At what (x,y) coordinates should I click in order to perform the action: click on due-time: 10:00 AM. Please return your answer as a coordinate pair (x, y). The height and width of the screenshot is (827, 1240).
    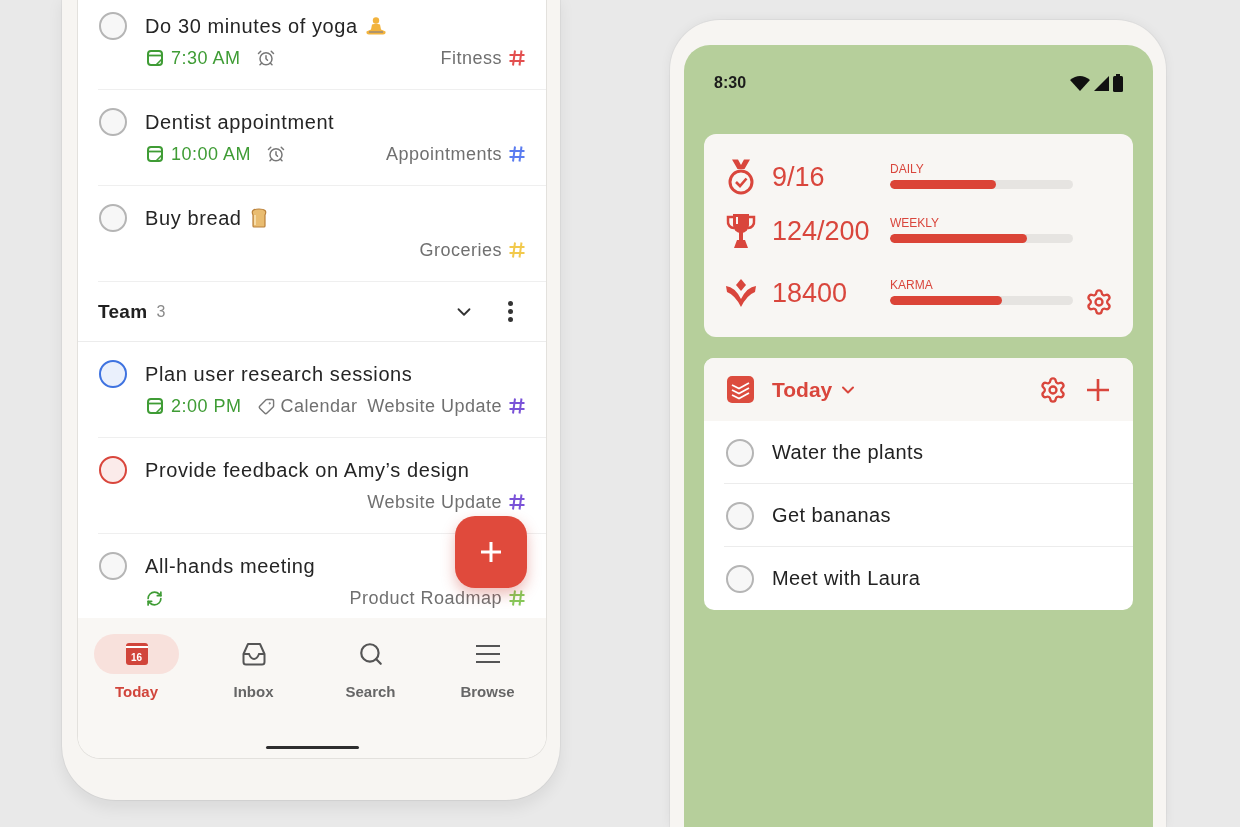
    Looking at the image, I should click on (211, 154).